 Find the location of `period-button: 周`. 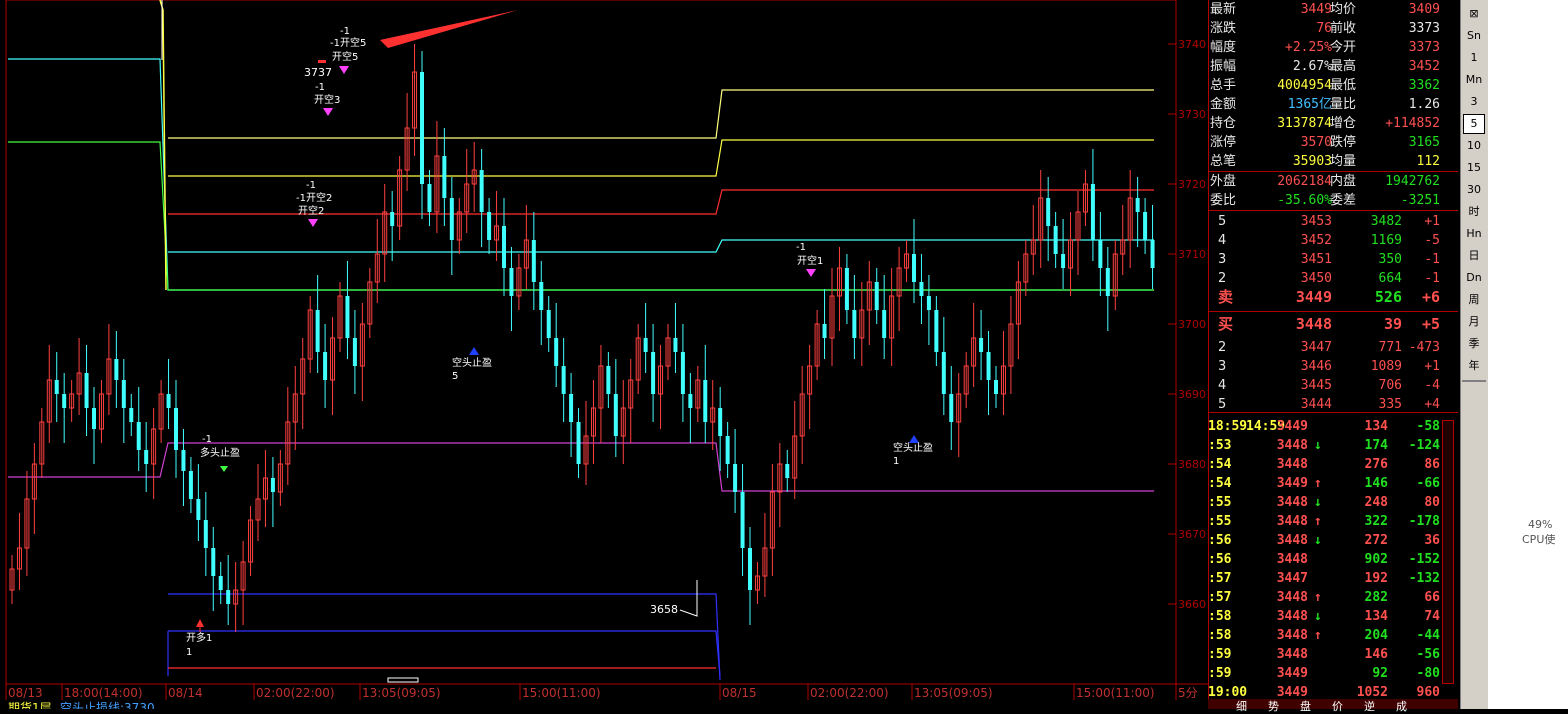

period-button: 周 is located at coordinates (1474, 300).